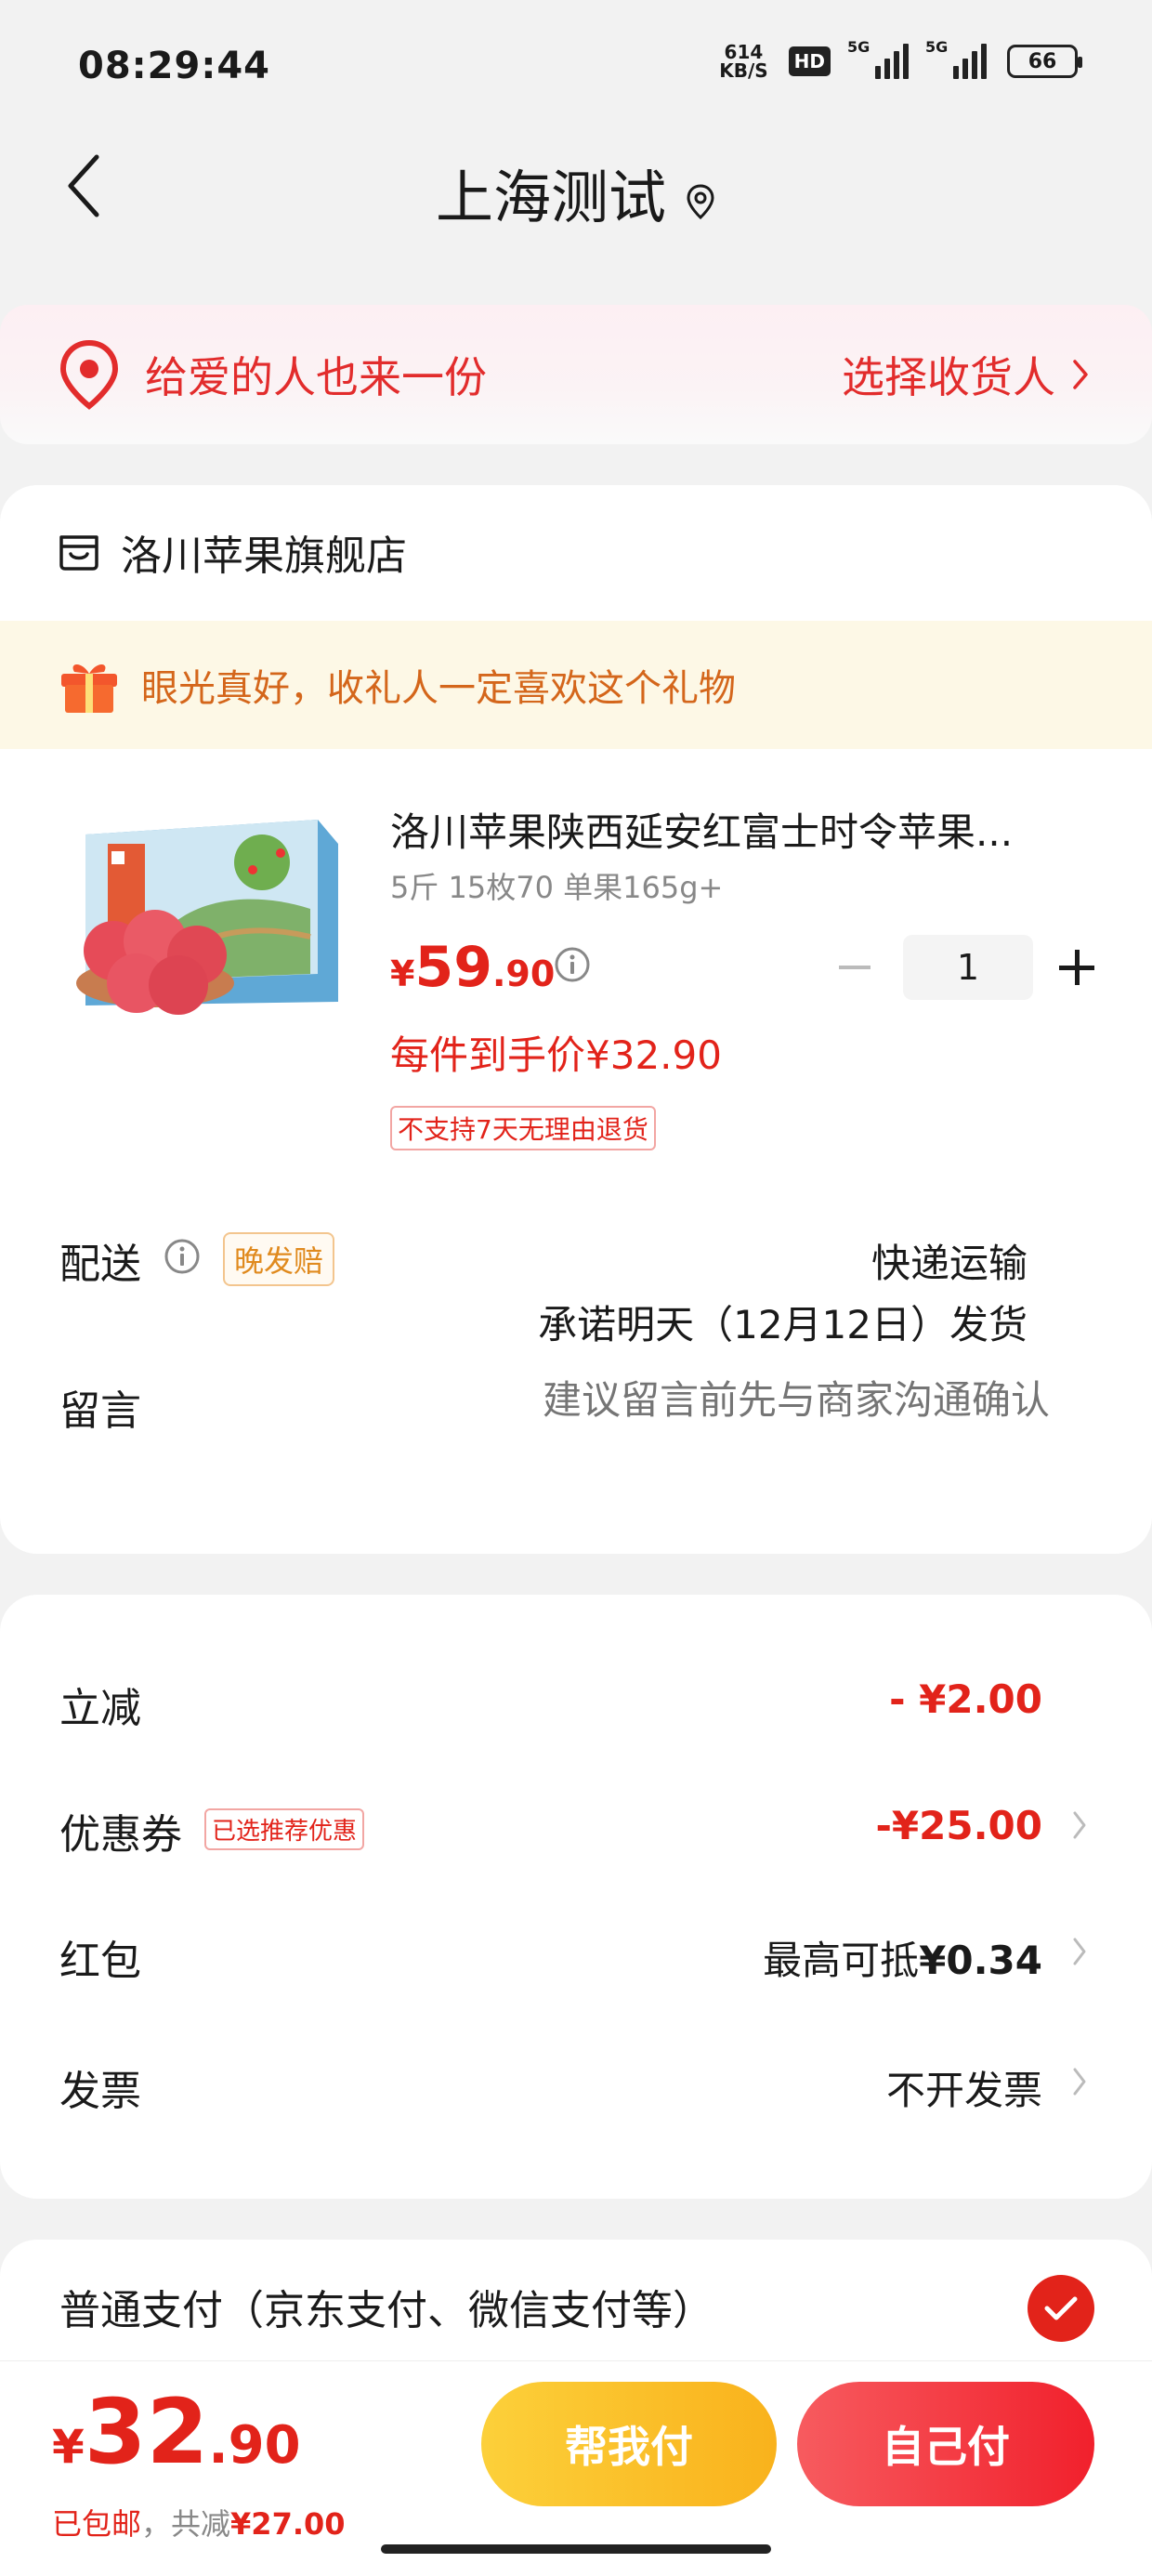 This screenshot has width=1152, height=2576. I want to click on coupon-value: -¥25.00, so click(958, 1825).